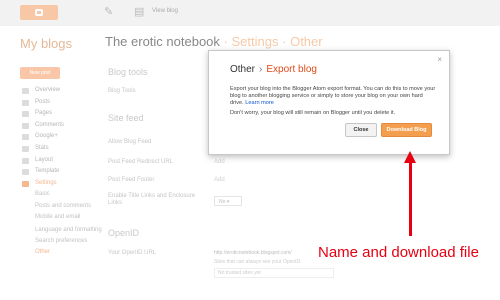 Image resolution: width=500 pixels, height=300 pixels. I want to click on close-button: Close, so click(361, 130).